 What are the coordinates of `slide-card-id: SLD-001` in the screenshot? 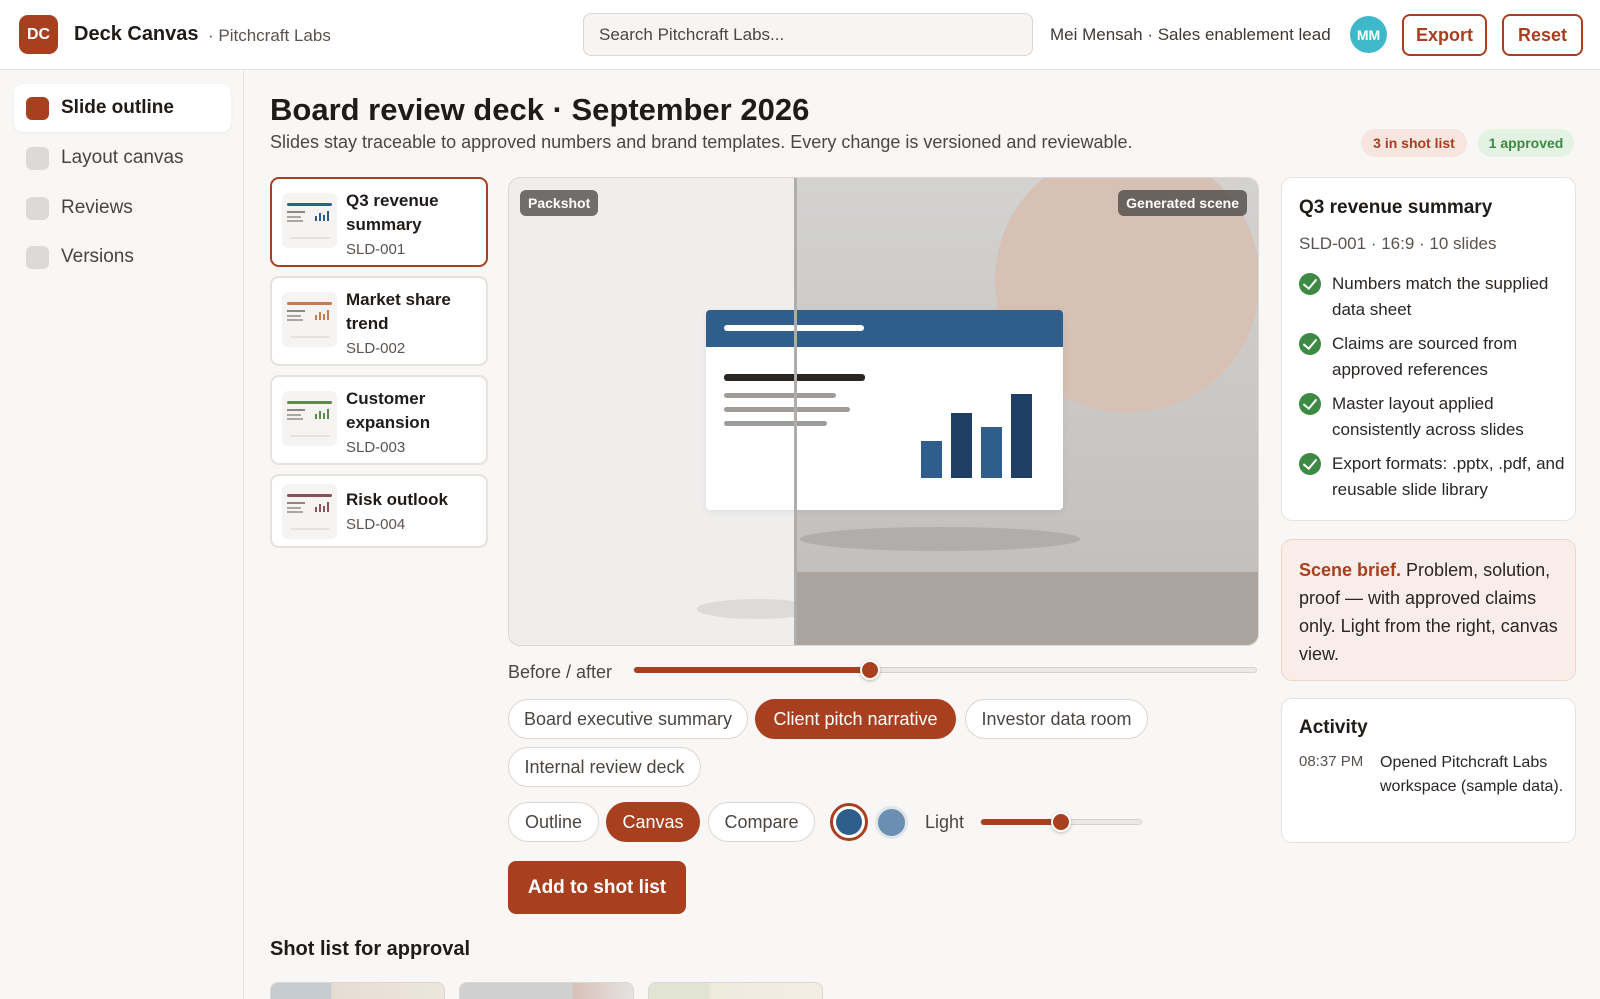 It's located at (376, 249).